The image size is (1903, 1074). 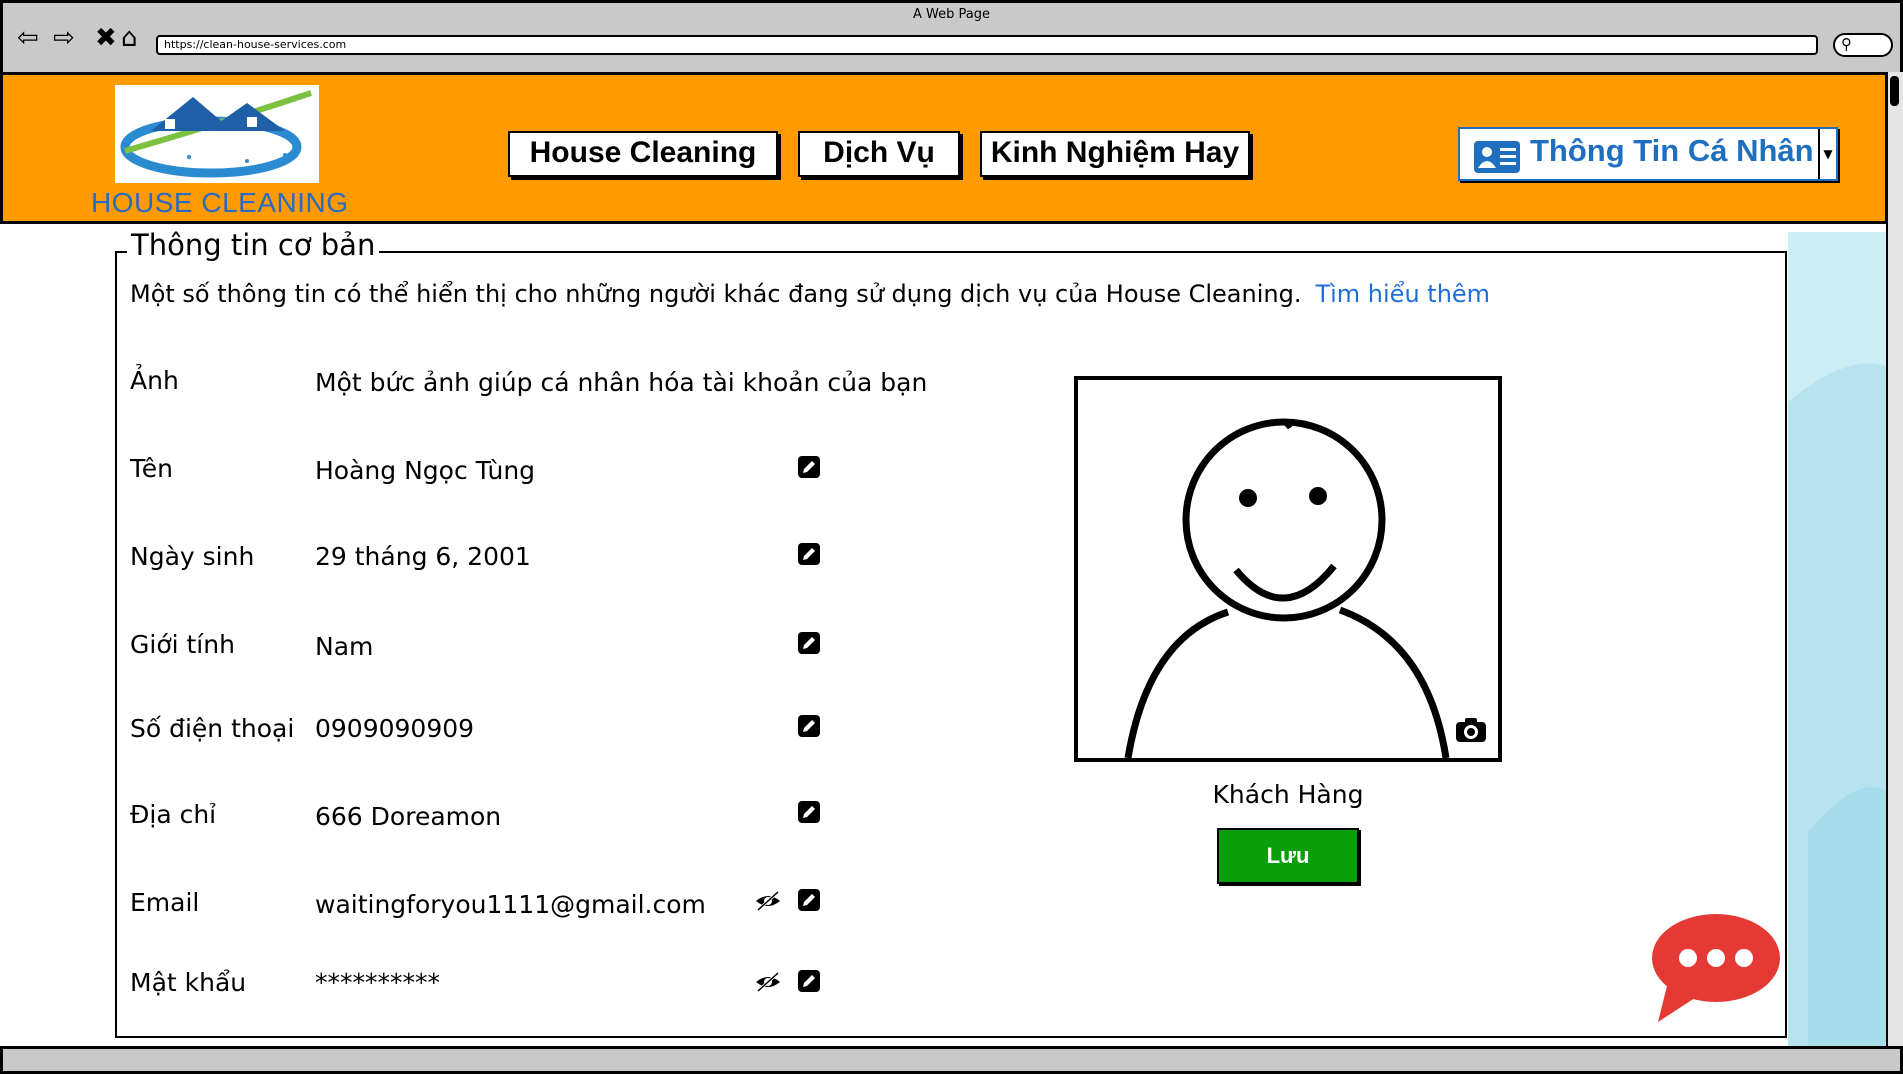 What do you see at coordinates (809, 467) in the screenshot?
I see `edit-name-icon` at bounding box center [809, 467].